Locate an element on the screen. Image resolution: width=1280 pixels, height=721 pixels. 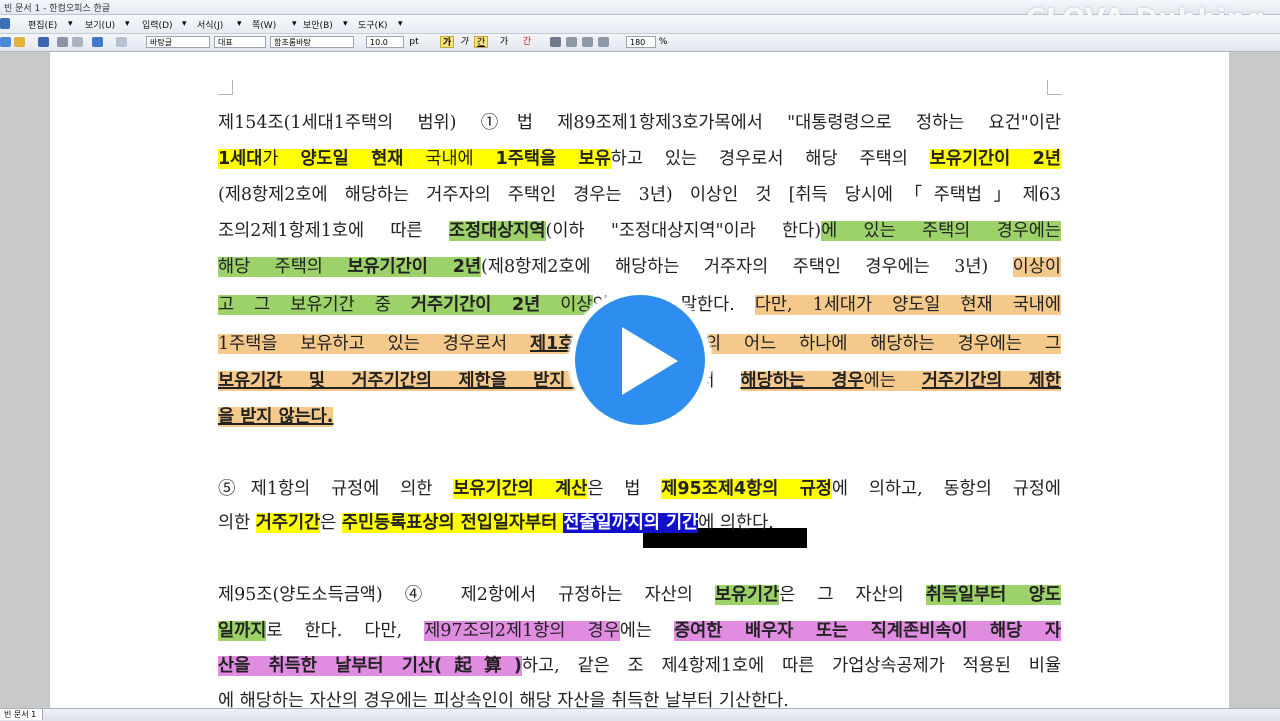
status-bar: 빈 문서 1 is located at coordinates (640, 714).